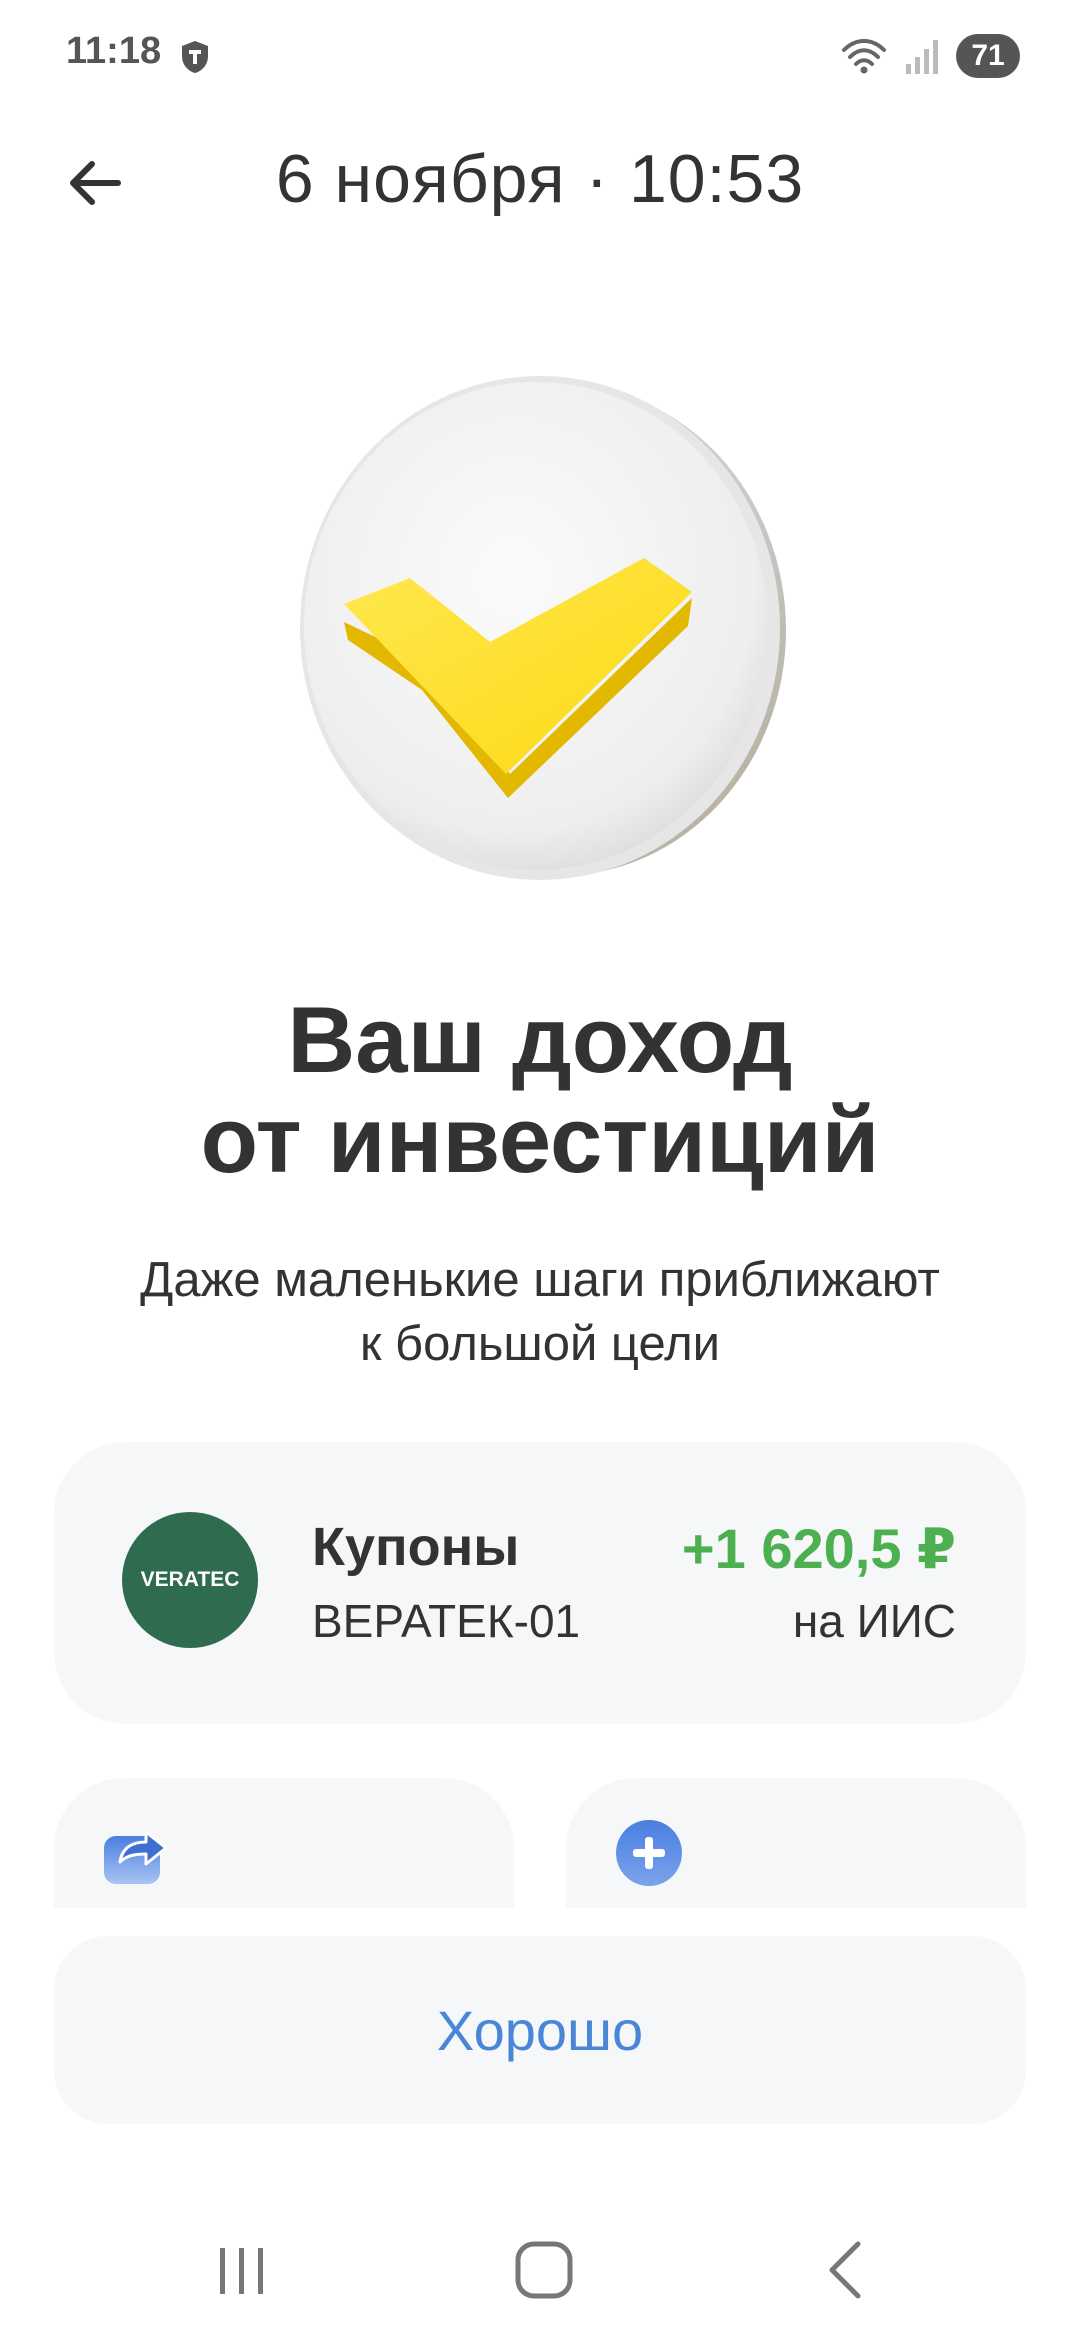 Image resolution: width=1080 pixels, height=2340 pixels. I want to click on add-button, so click(796, 1843).